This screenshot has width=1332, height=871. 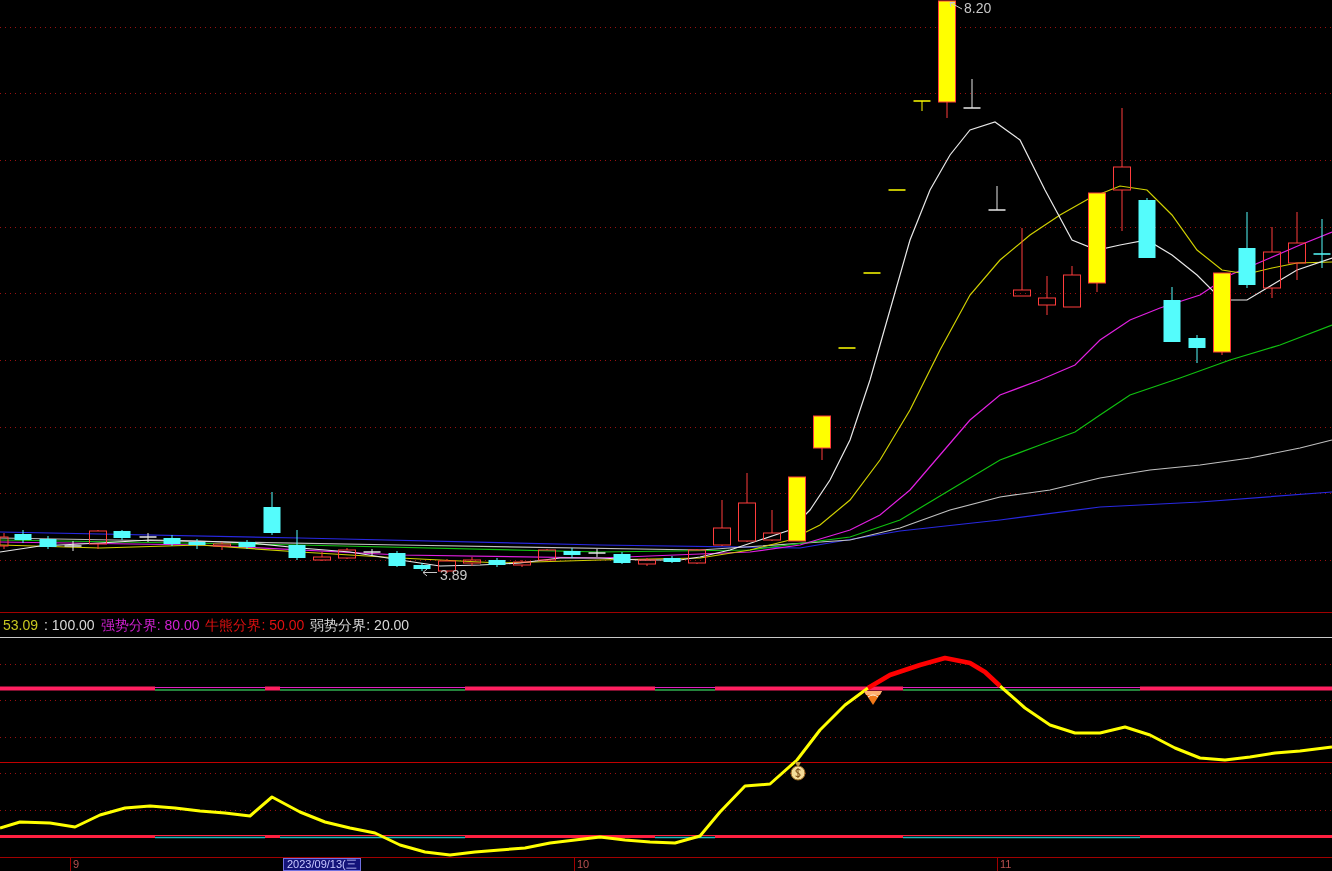 What do you see at coordinates (360, 625) in the screenshot?
I see `legend-text: 弱势分界: 20.00` at bounding box center [360, 625].